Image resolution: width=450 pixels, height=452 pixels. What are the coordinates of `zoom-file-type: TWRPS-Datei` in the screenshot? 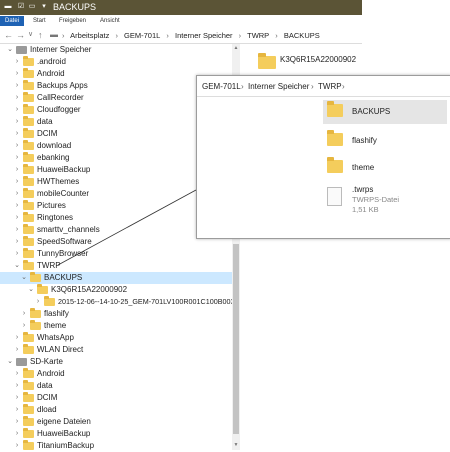 It's located at (376, 199).